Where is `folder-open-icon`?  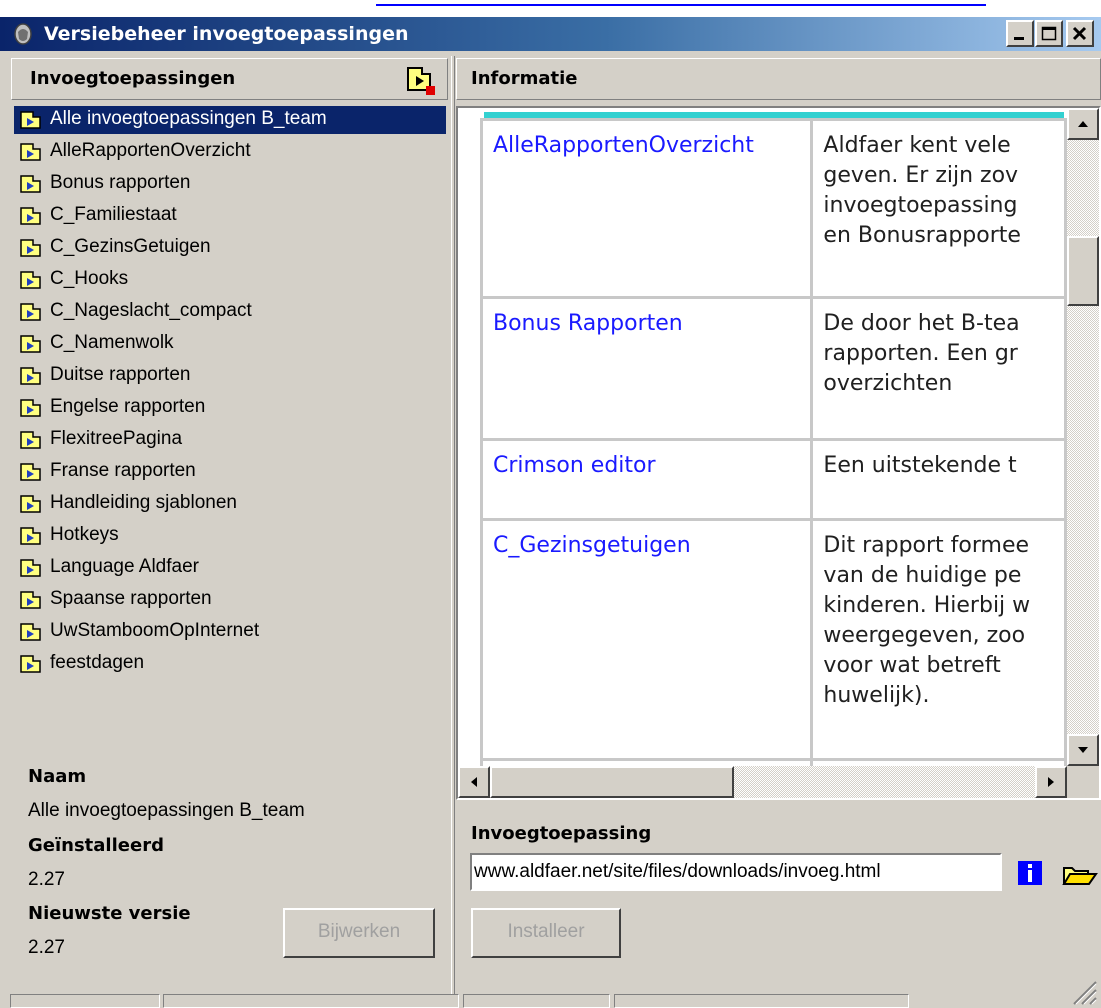
folder-open-icon is located at coordinates (1080, 875).